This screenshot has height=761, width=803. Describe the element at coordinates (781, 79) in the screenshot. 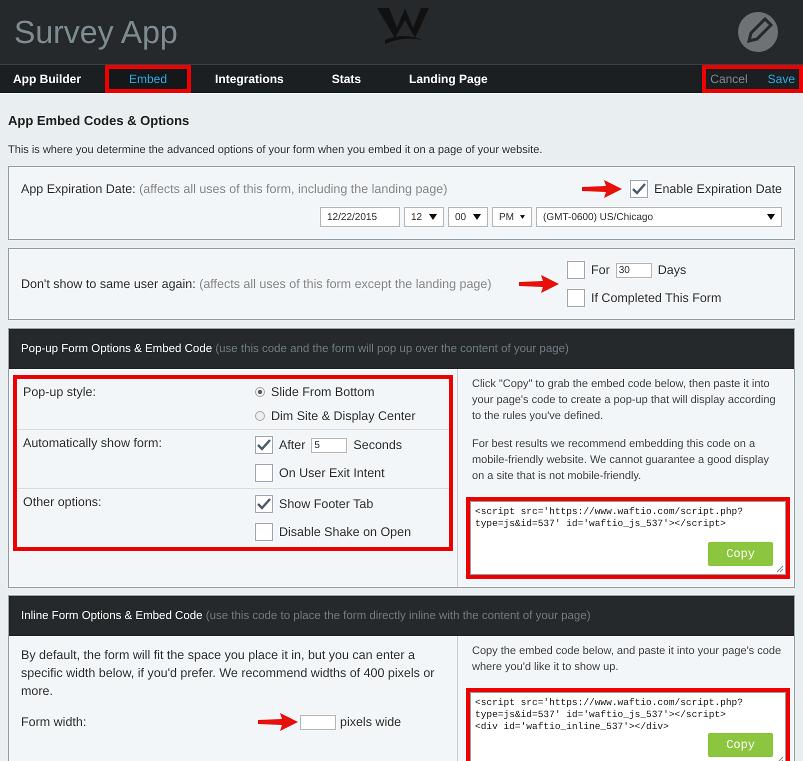

I see `save-link: Save` at that location.